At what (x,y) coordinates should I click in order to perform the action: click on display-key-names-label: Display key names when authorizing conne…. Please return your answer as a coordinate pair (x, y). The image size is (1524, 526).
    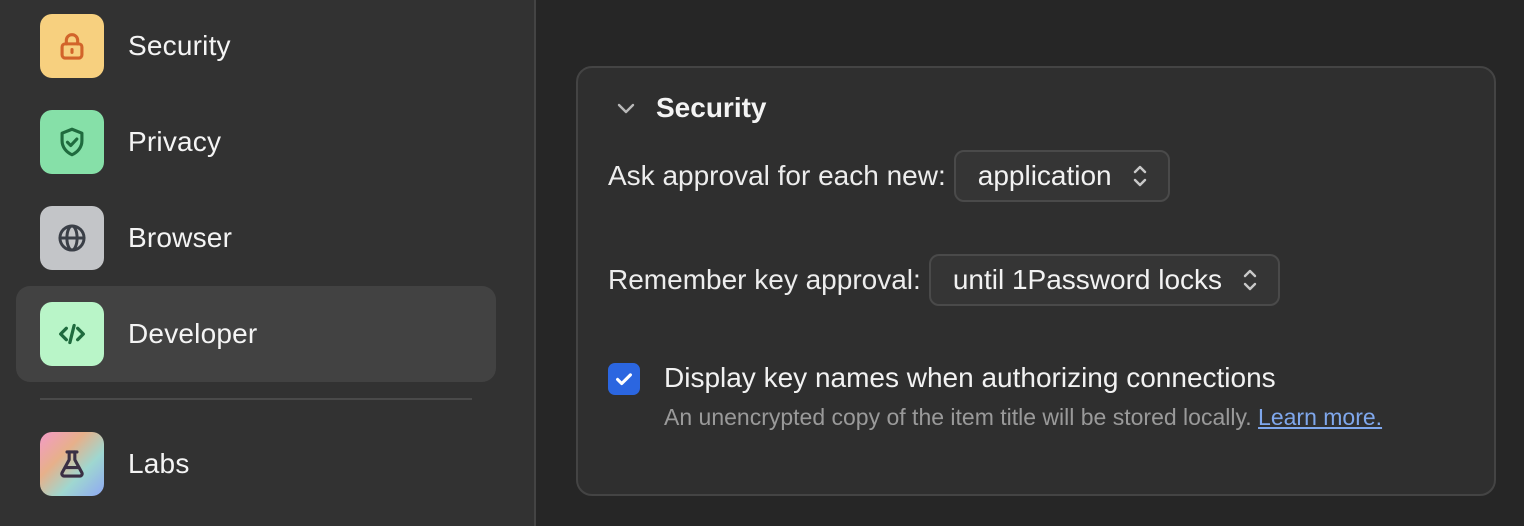
    Looking at the image, I should click on (1034, 378).